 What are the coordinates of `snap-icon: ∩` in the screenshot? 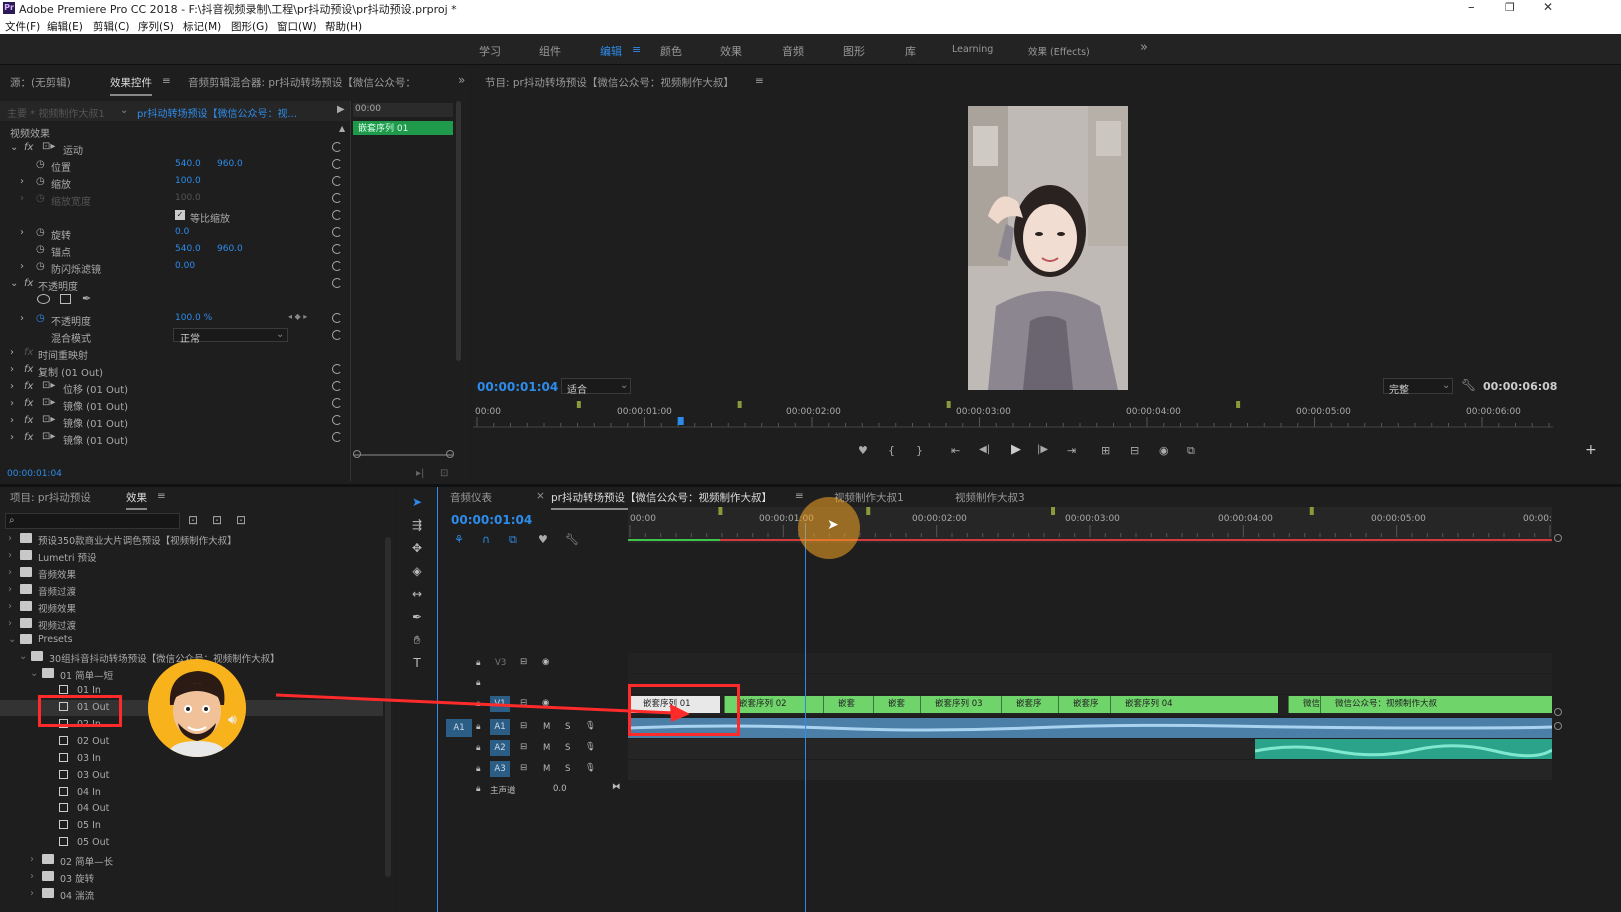 It's located at (486, 539).